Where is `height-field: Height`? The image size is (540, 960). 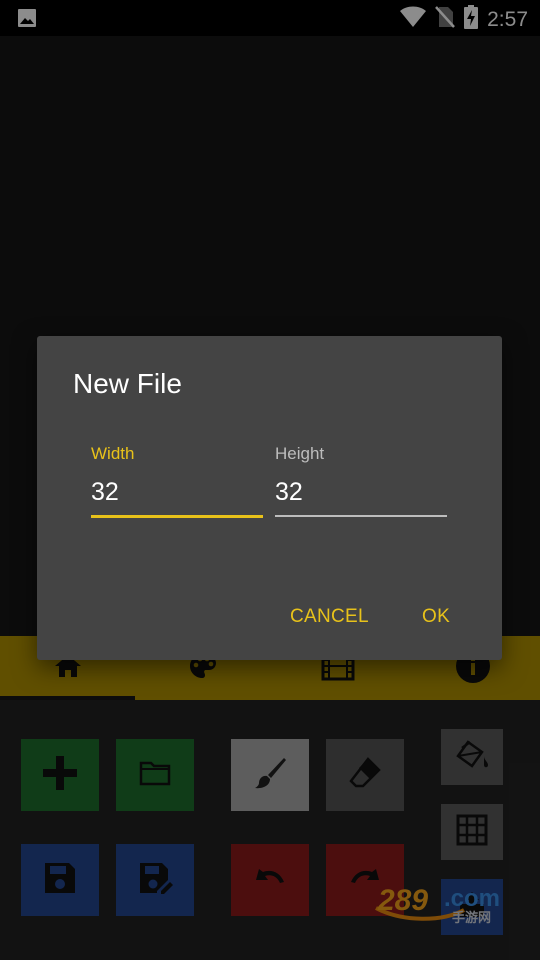 height-field: Height is located at coordinates (361, 480).